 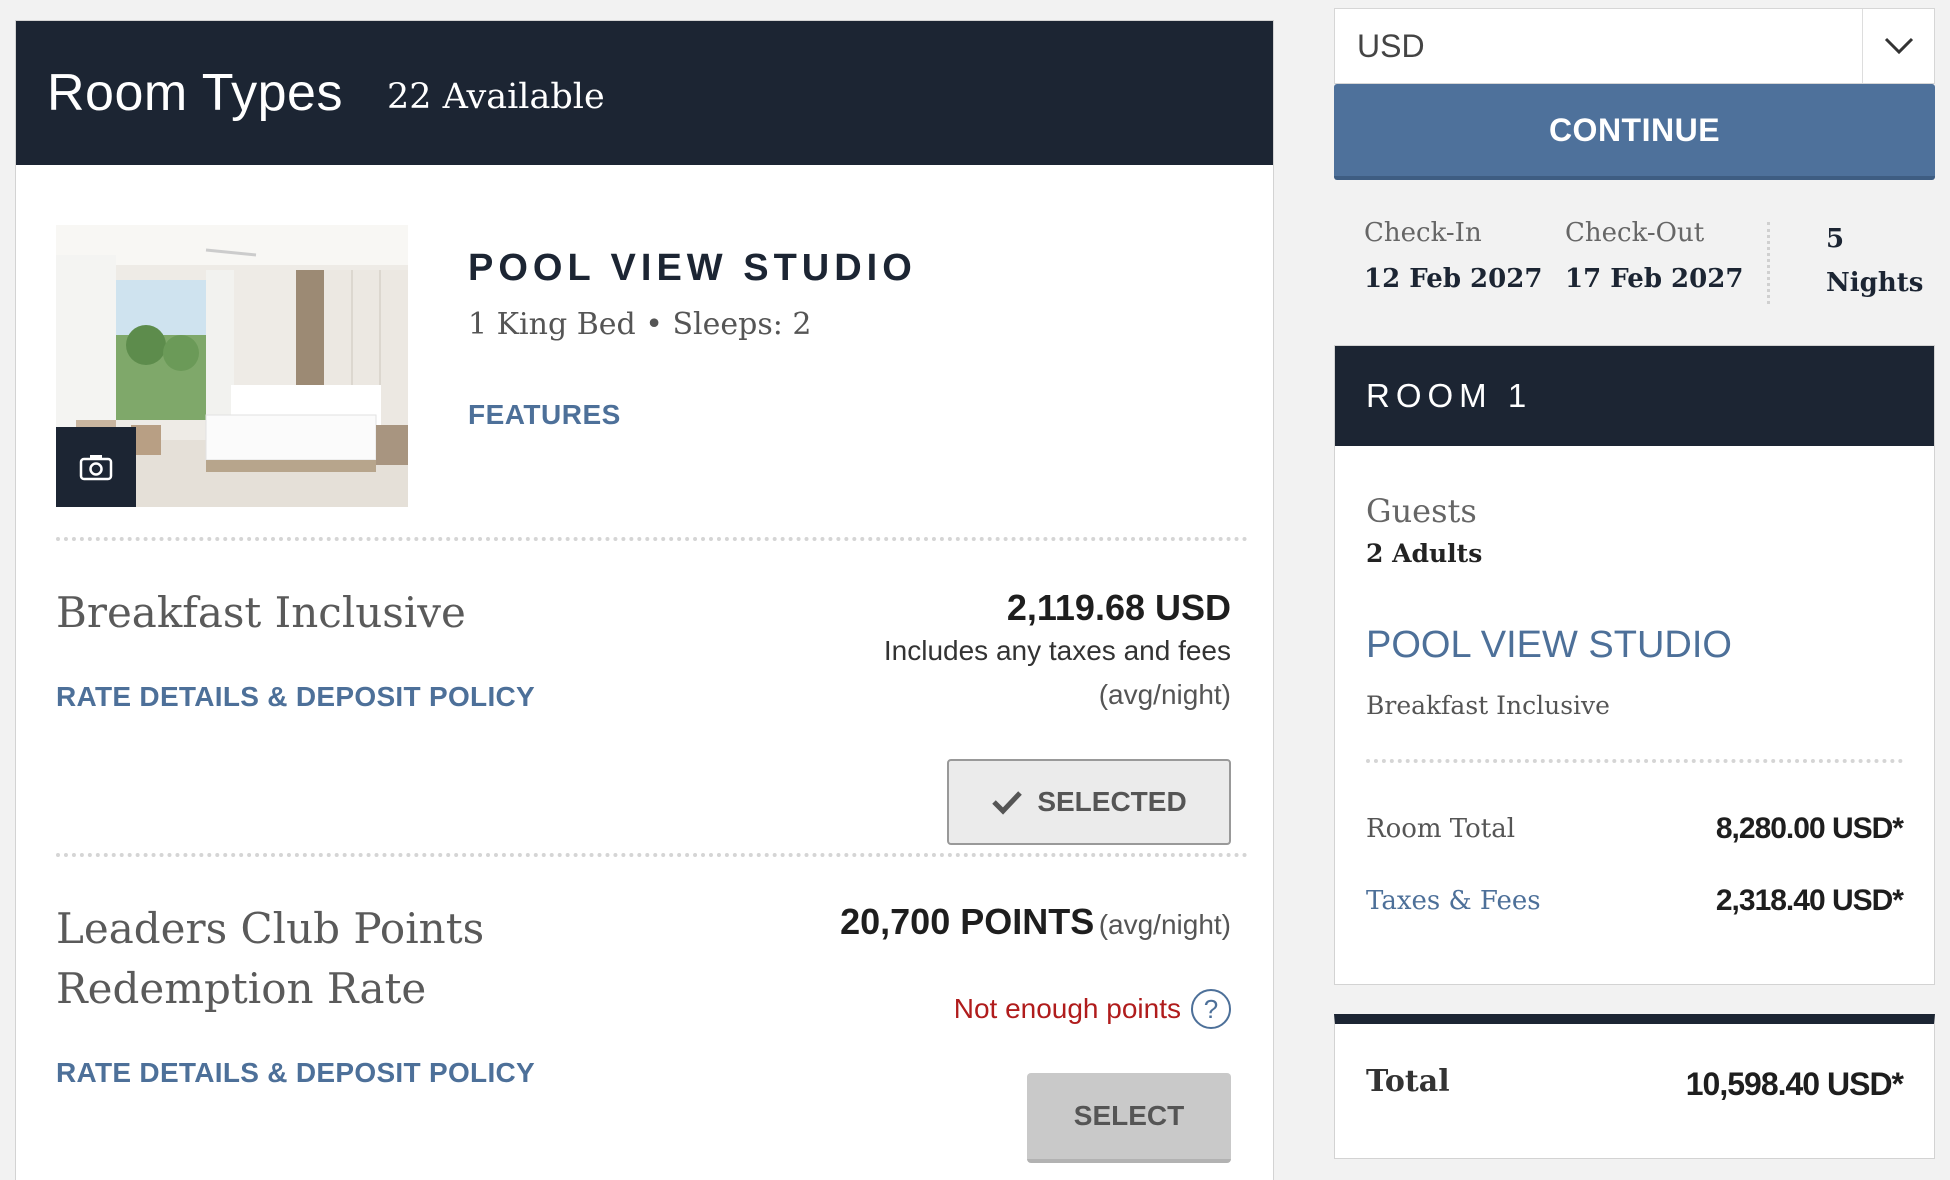 What do you see at coordinates (261, 612) in the screenshot?
I see `rate-name-breakfast: Breakfast Inclusive` at bounding box center [261, 612].